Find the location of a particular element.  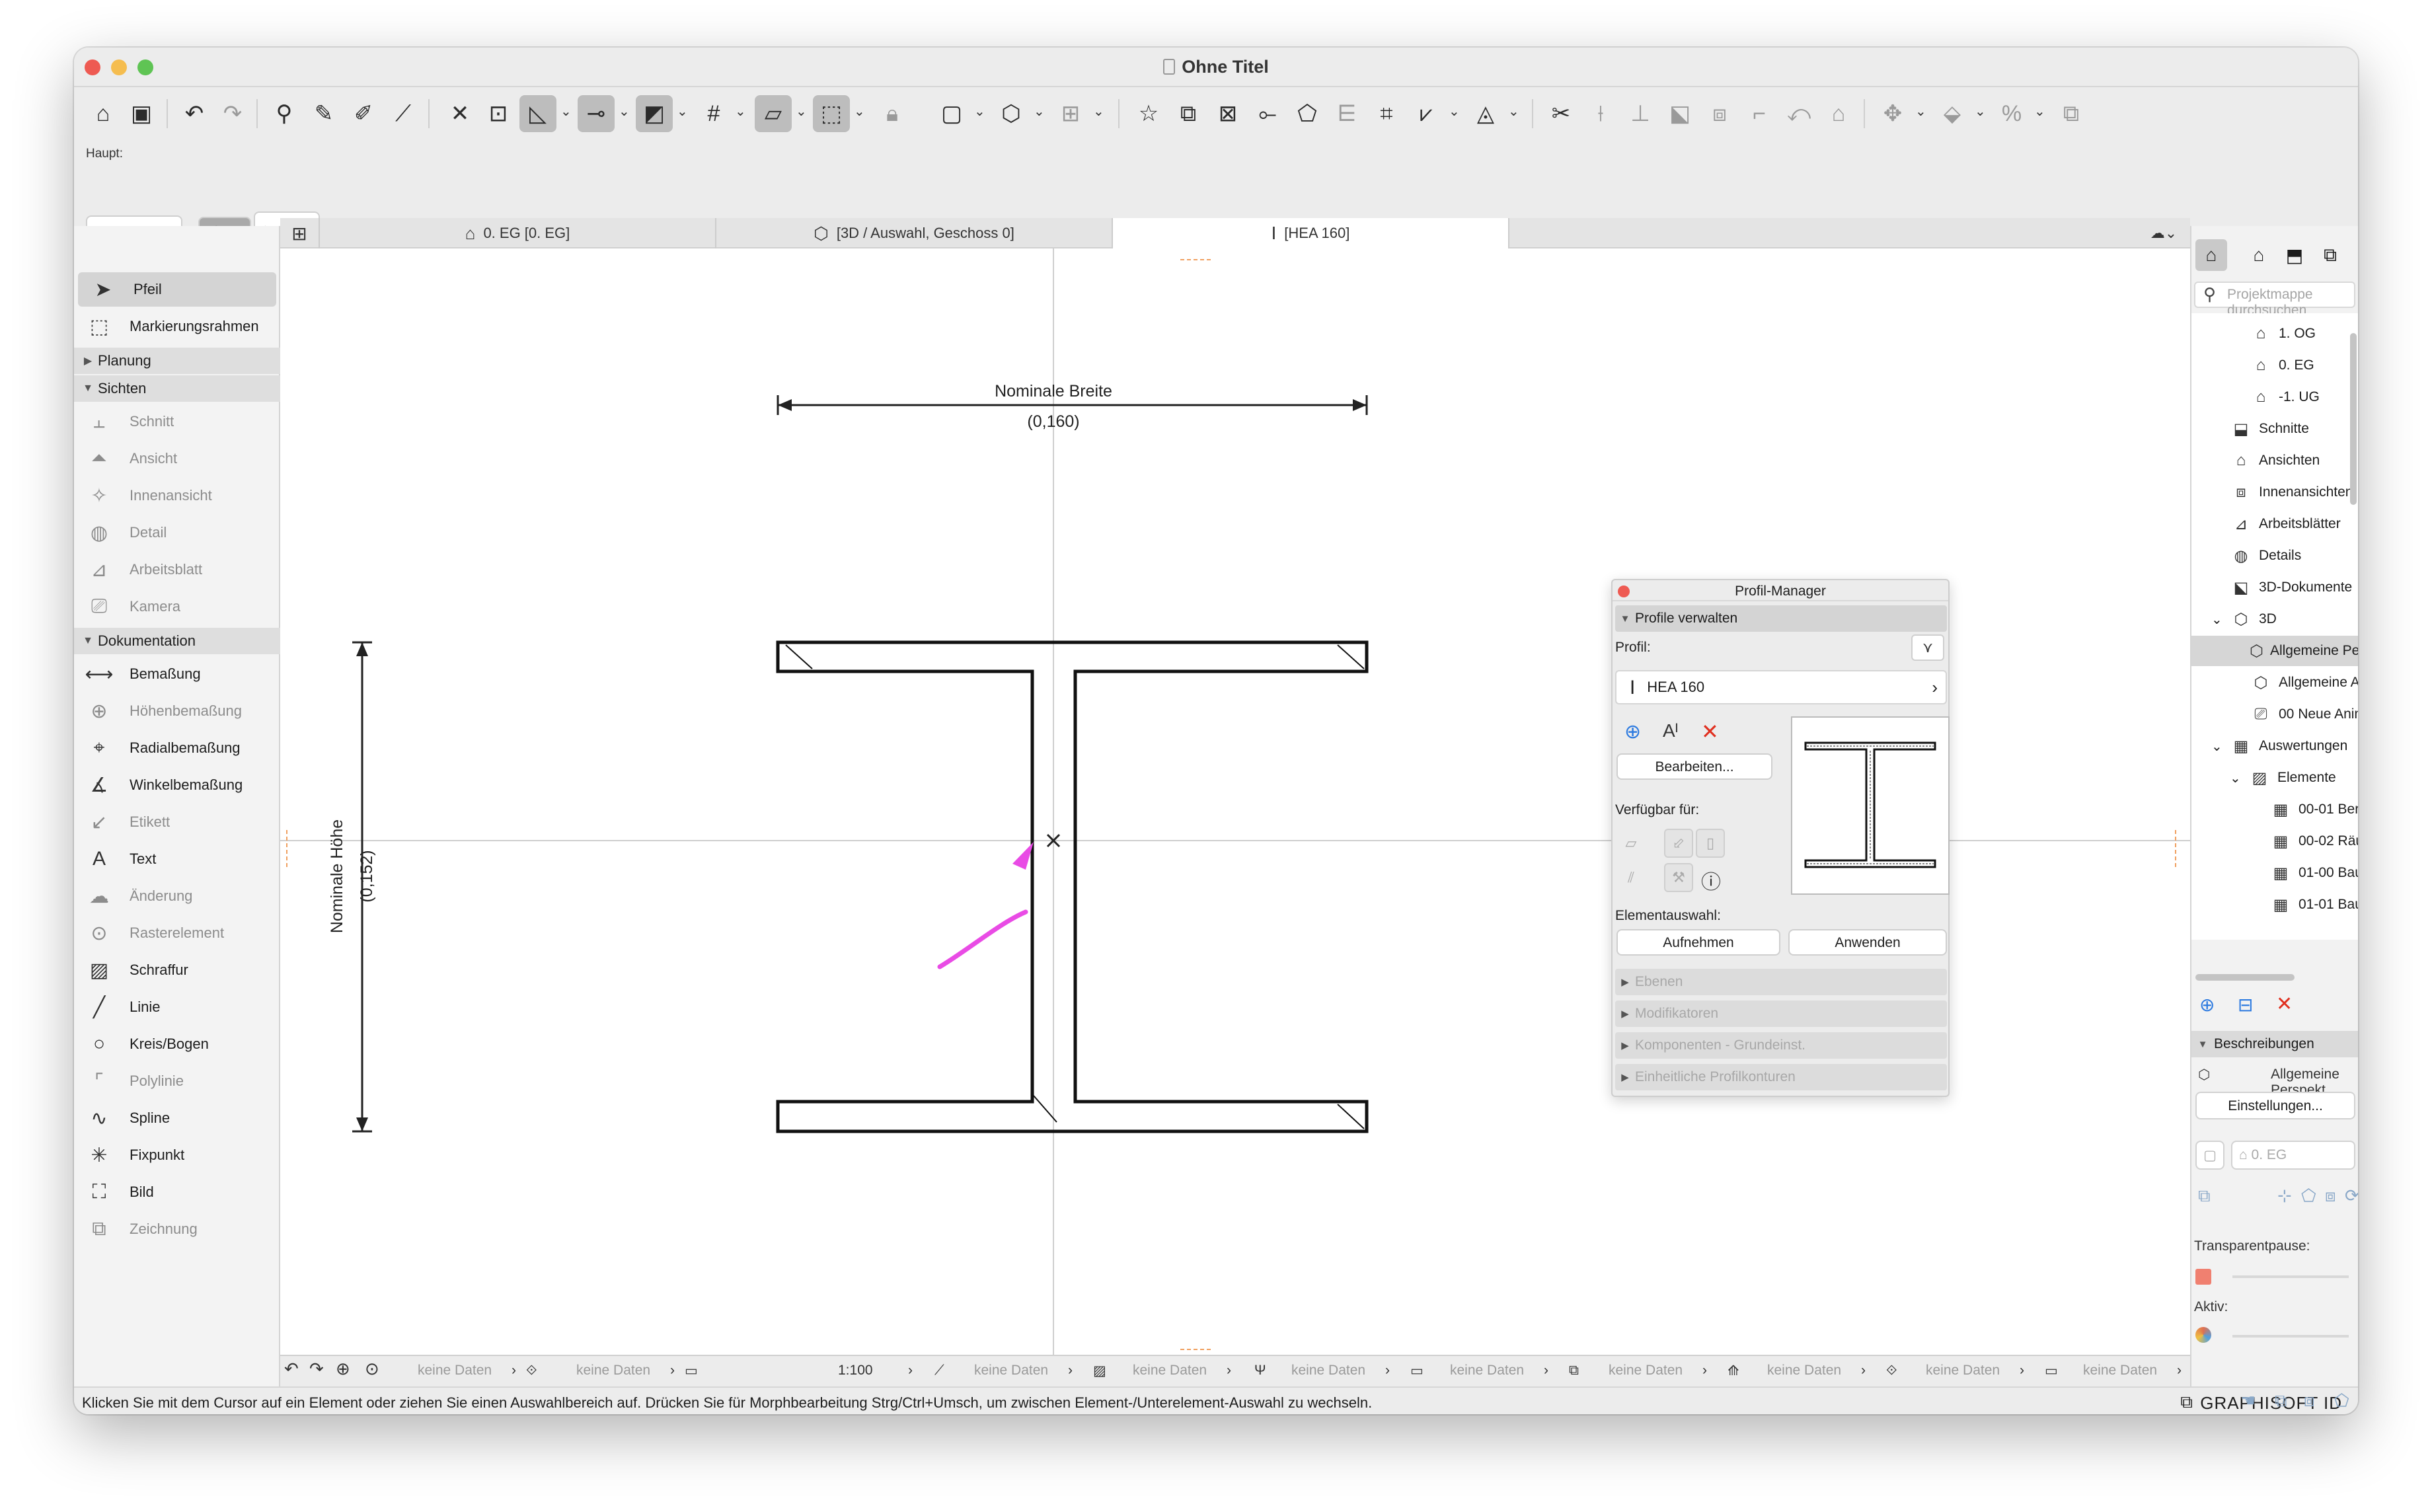

scale-value: 1:100 is located at coordinates (855, 1371).